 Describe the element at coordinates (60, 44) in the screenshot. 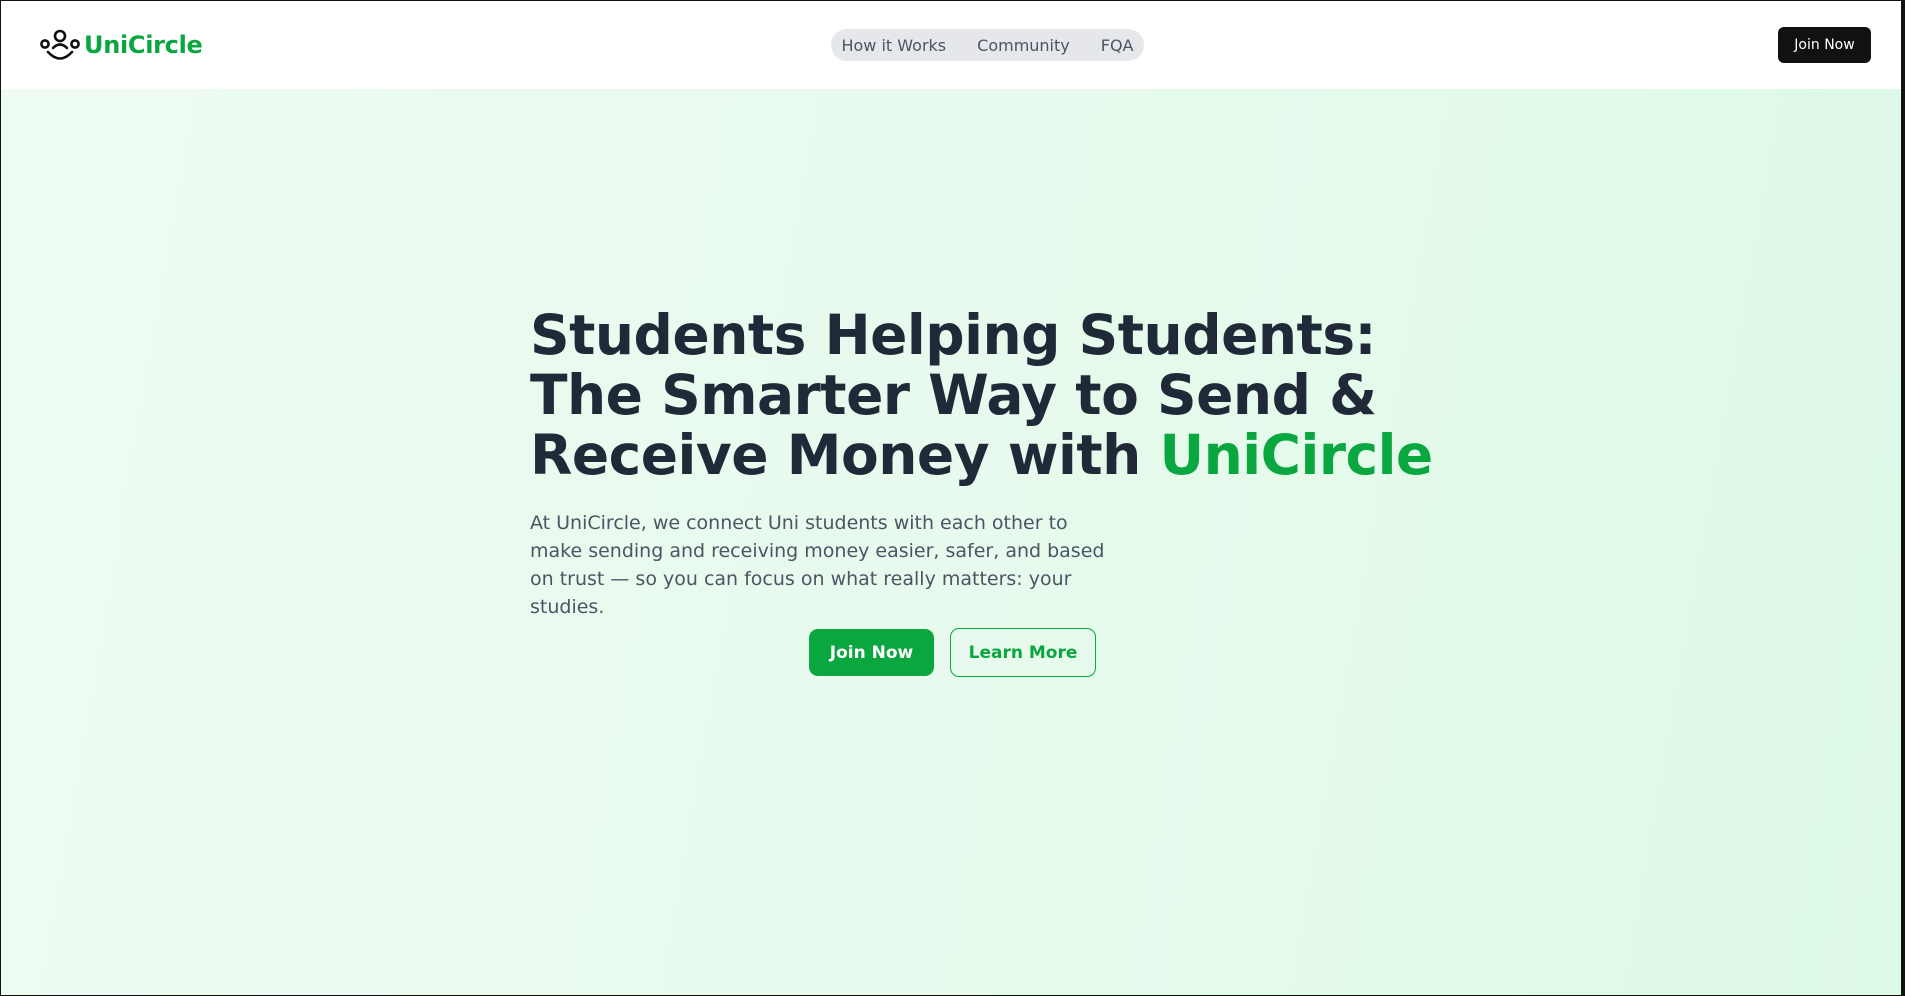

I see `people-circle-icon` at that location.